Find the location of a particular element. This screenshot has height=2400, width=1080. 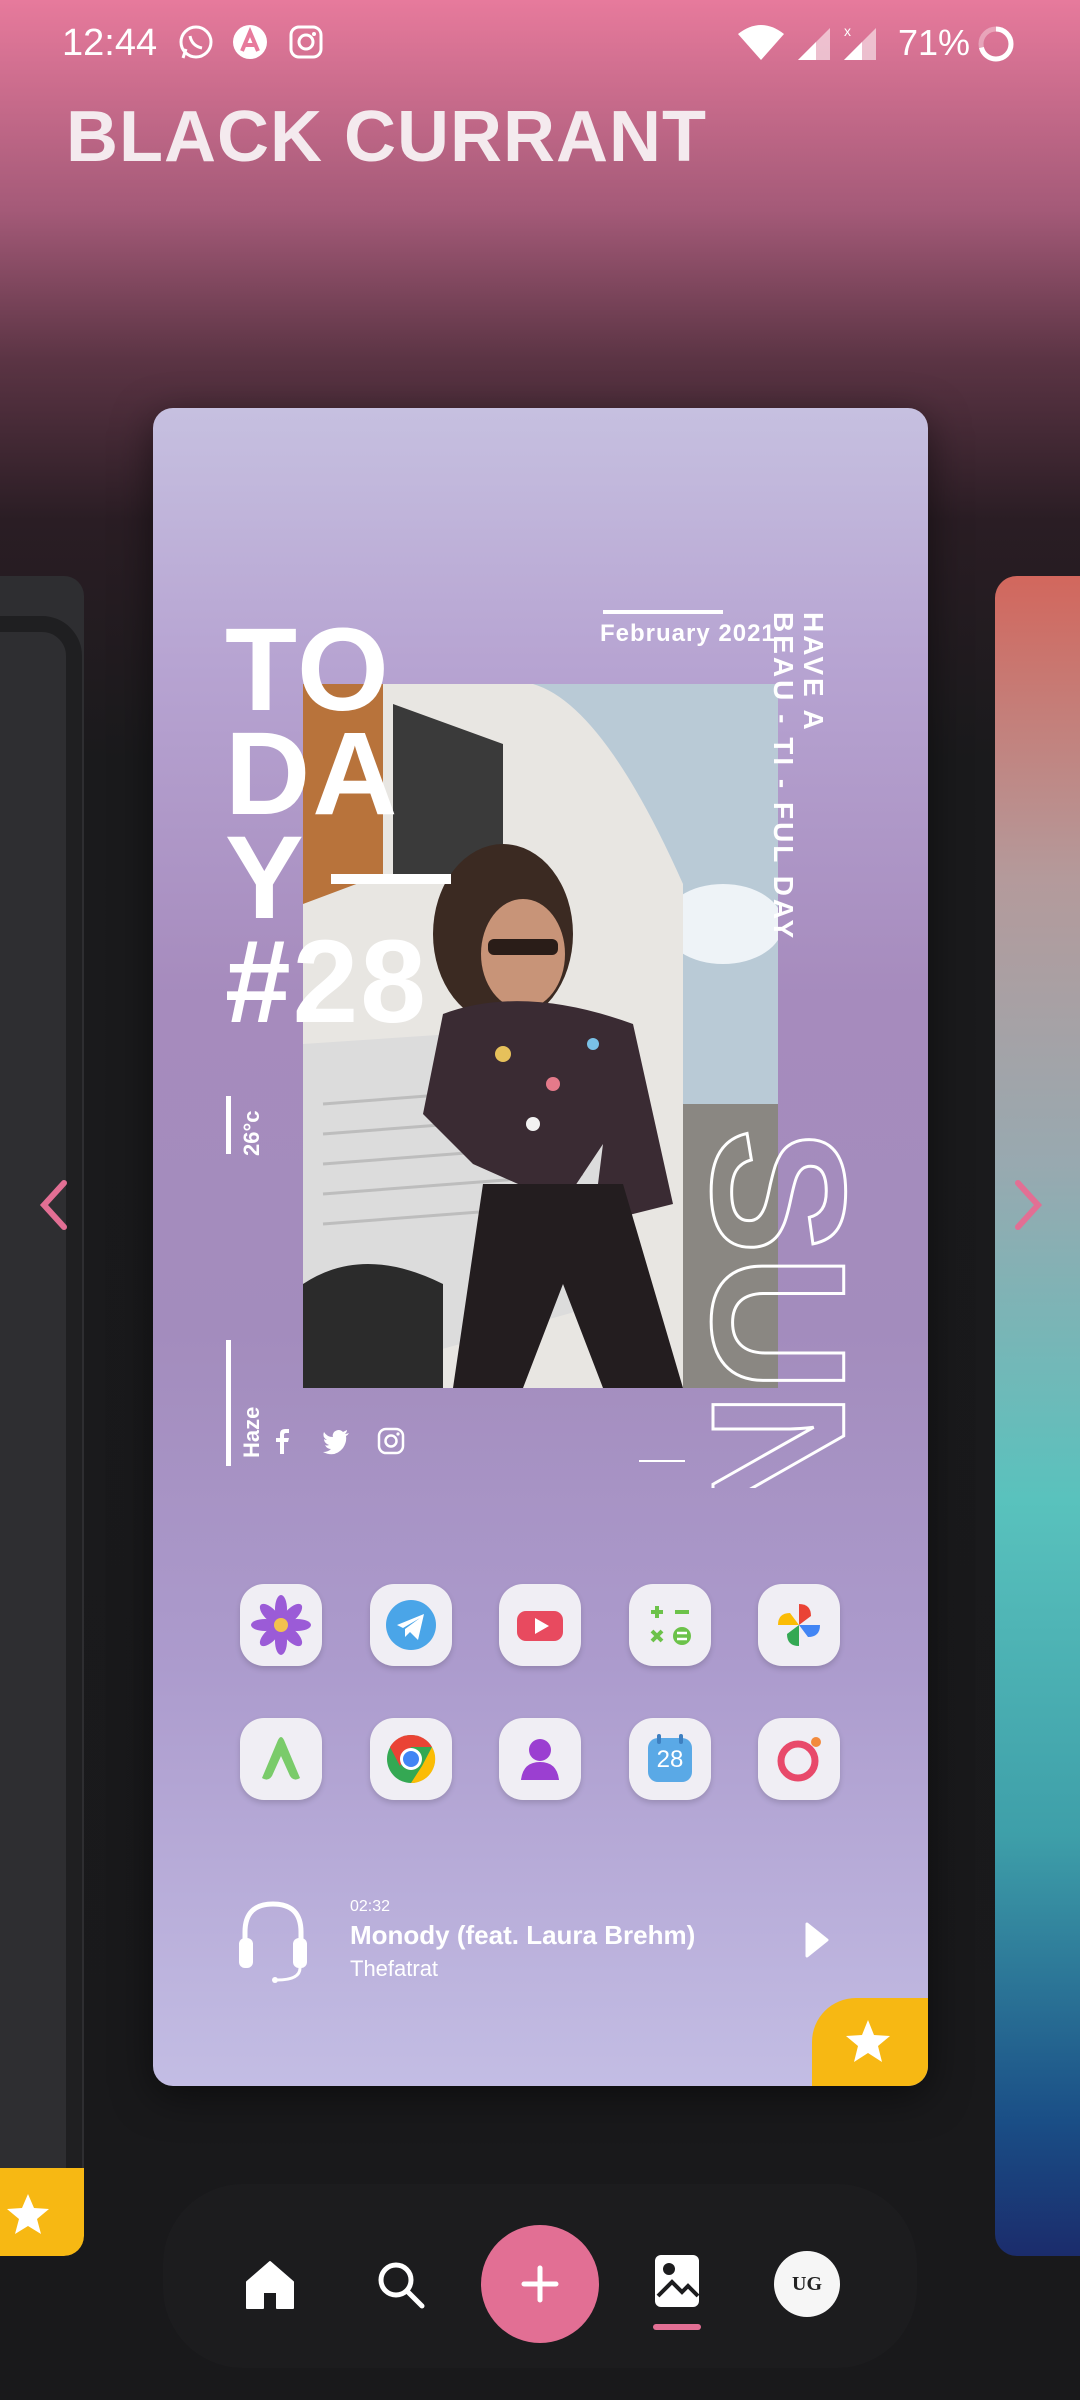

today-dash is located at coordinates (391, 879).